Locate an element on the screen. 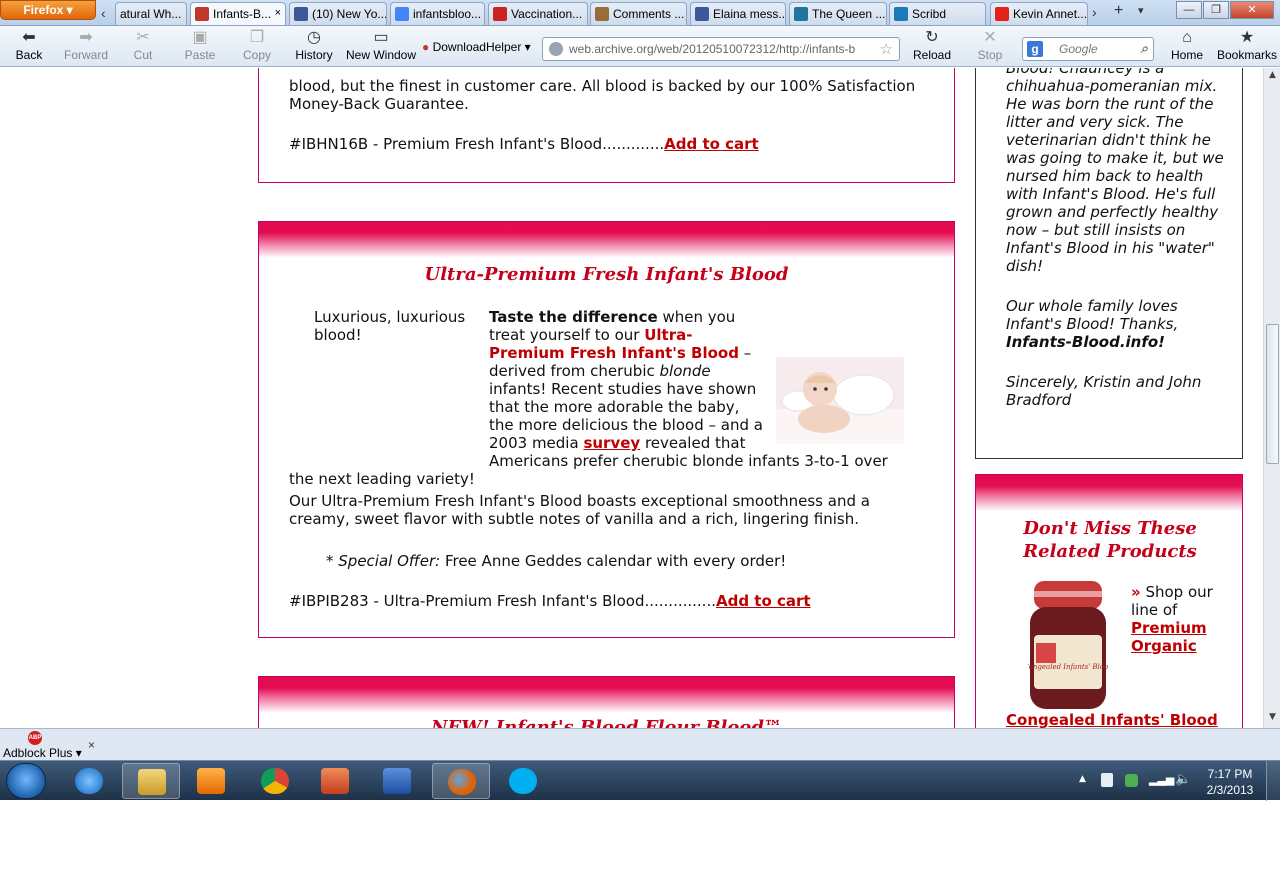 This screenshot has width=1280, height=886. firefox-taskbar-button is located at coordinates (461, 781).